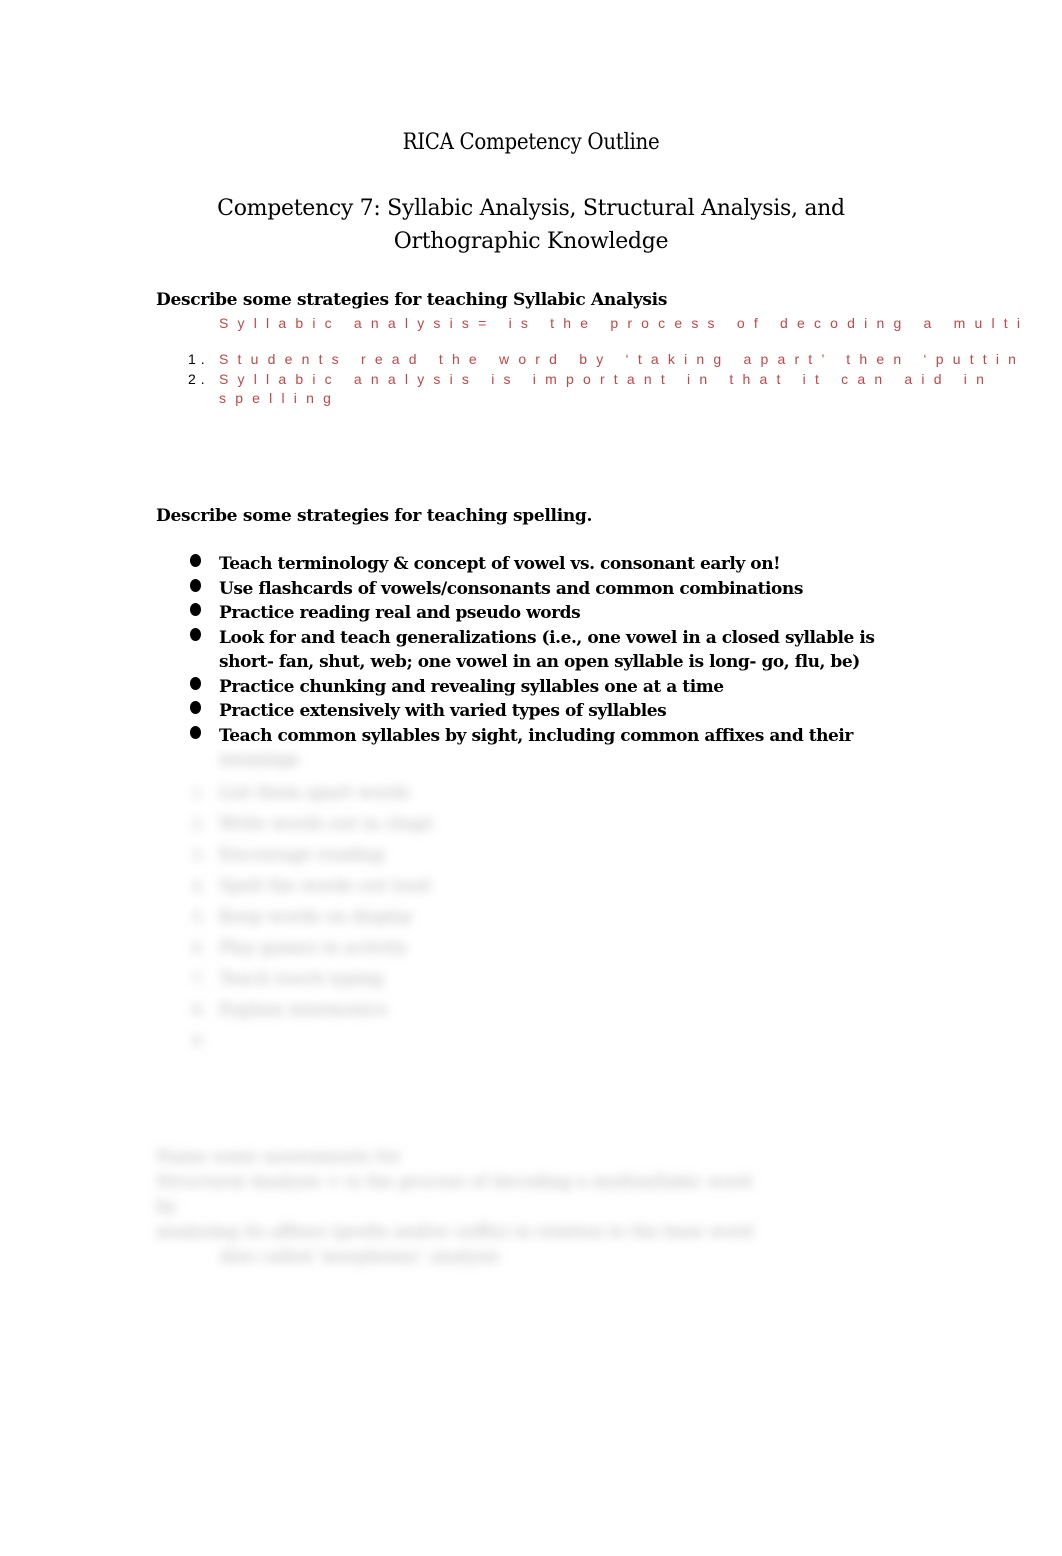 This screenshot has width=1062, height=1556. Describe the element at coordinates (199, 979) in the screenshot. I see `blurred-list-number: 7.` at that location.